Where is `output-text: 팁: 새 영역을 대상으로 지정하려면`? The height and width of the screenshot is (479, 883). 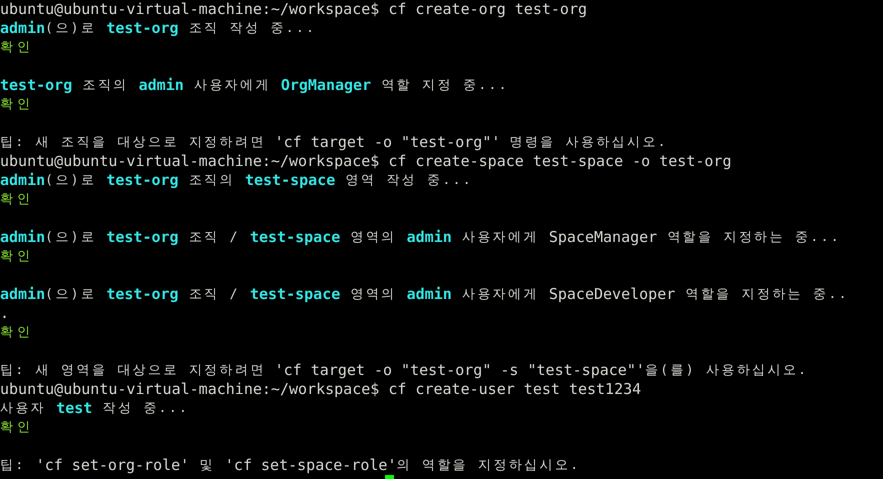 output-text: 팁: 새 영역을 대상으로 지정하려면 is located at coordinates (133, 371).